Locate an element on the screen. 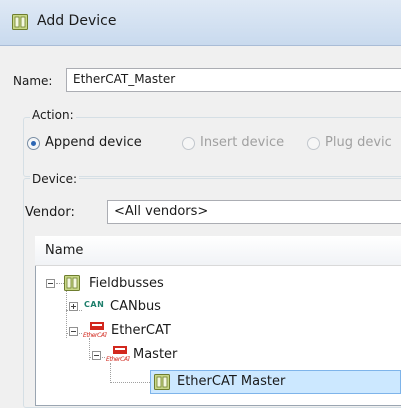  name-input: EtherCAT_Master is located at coordinates (233, 80).